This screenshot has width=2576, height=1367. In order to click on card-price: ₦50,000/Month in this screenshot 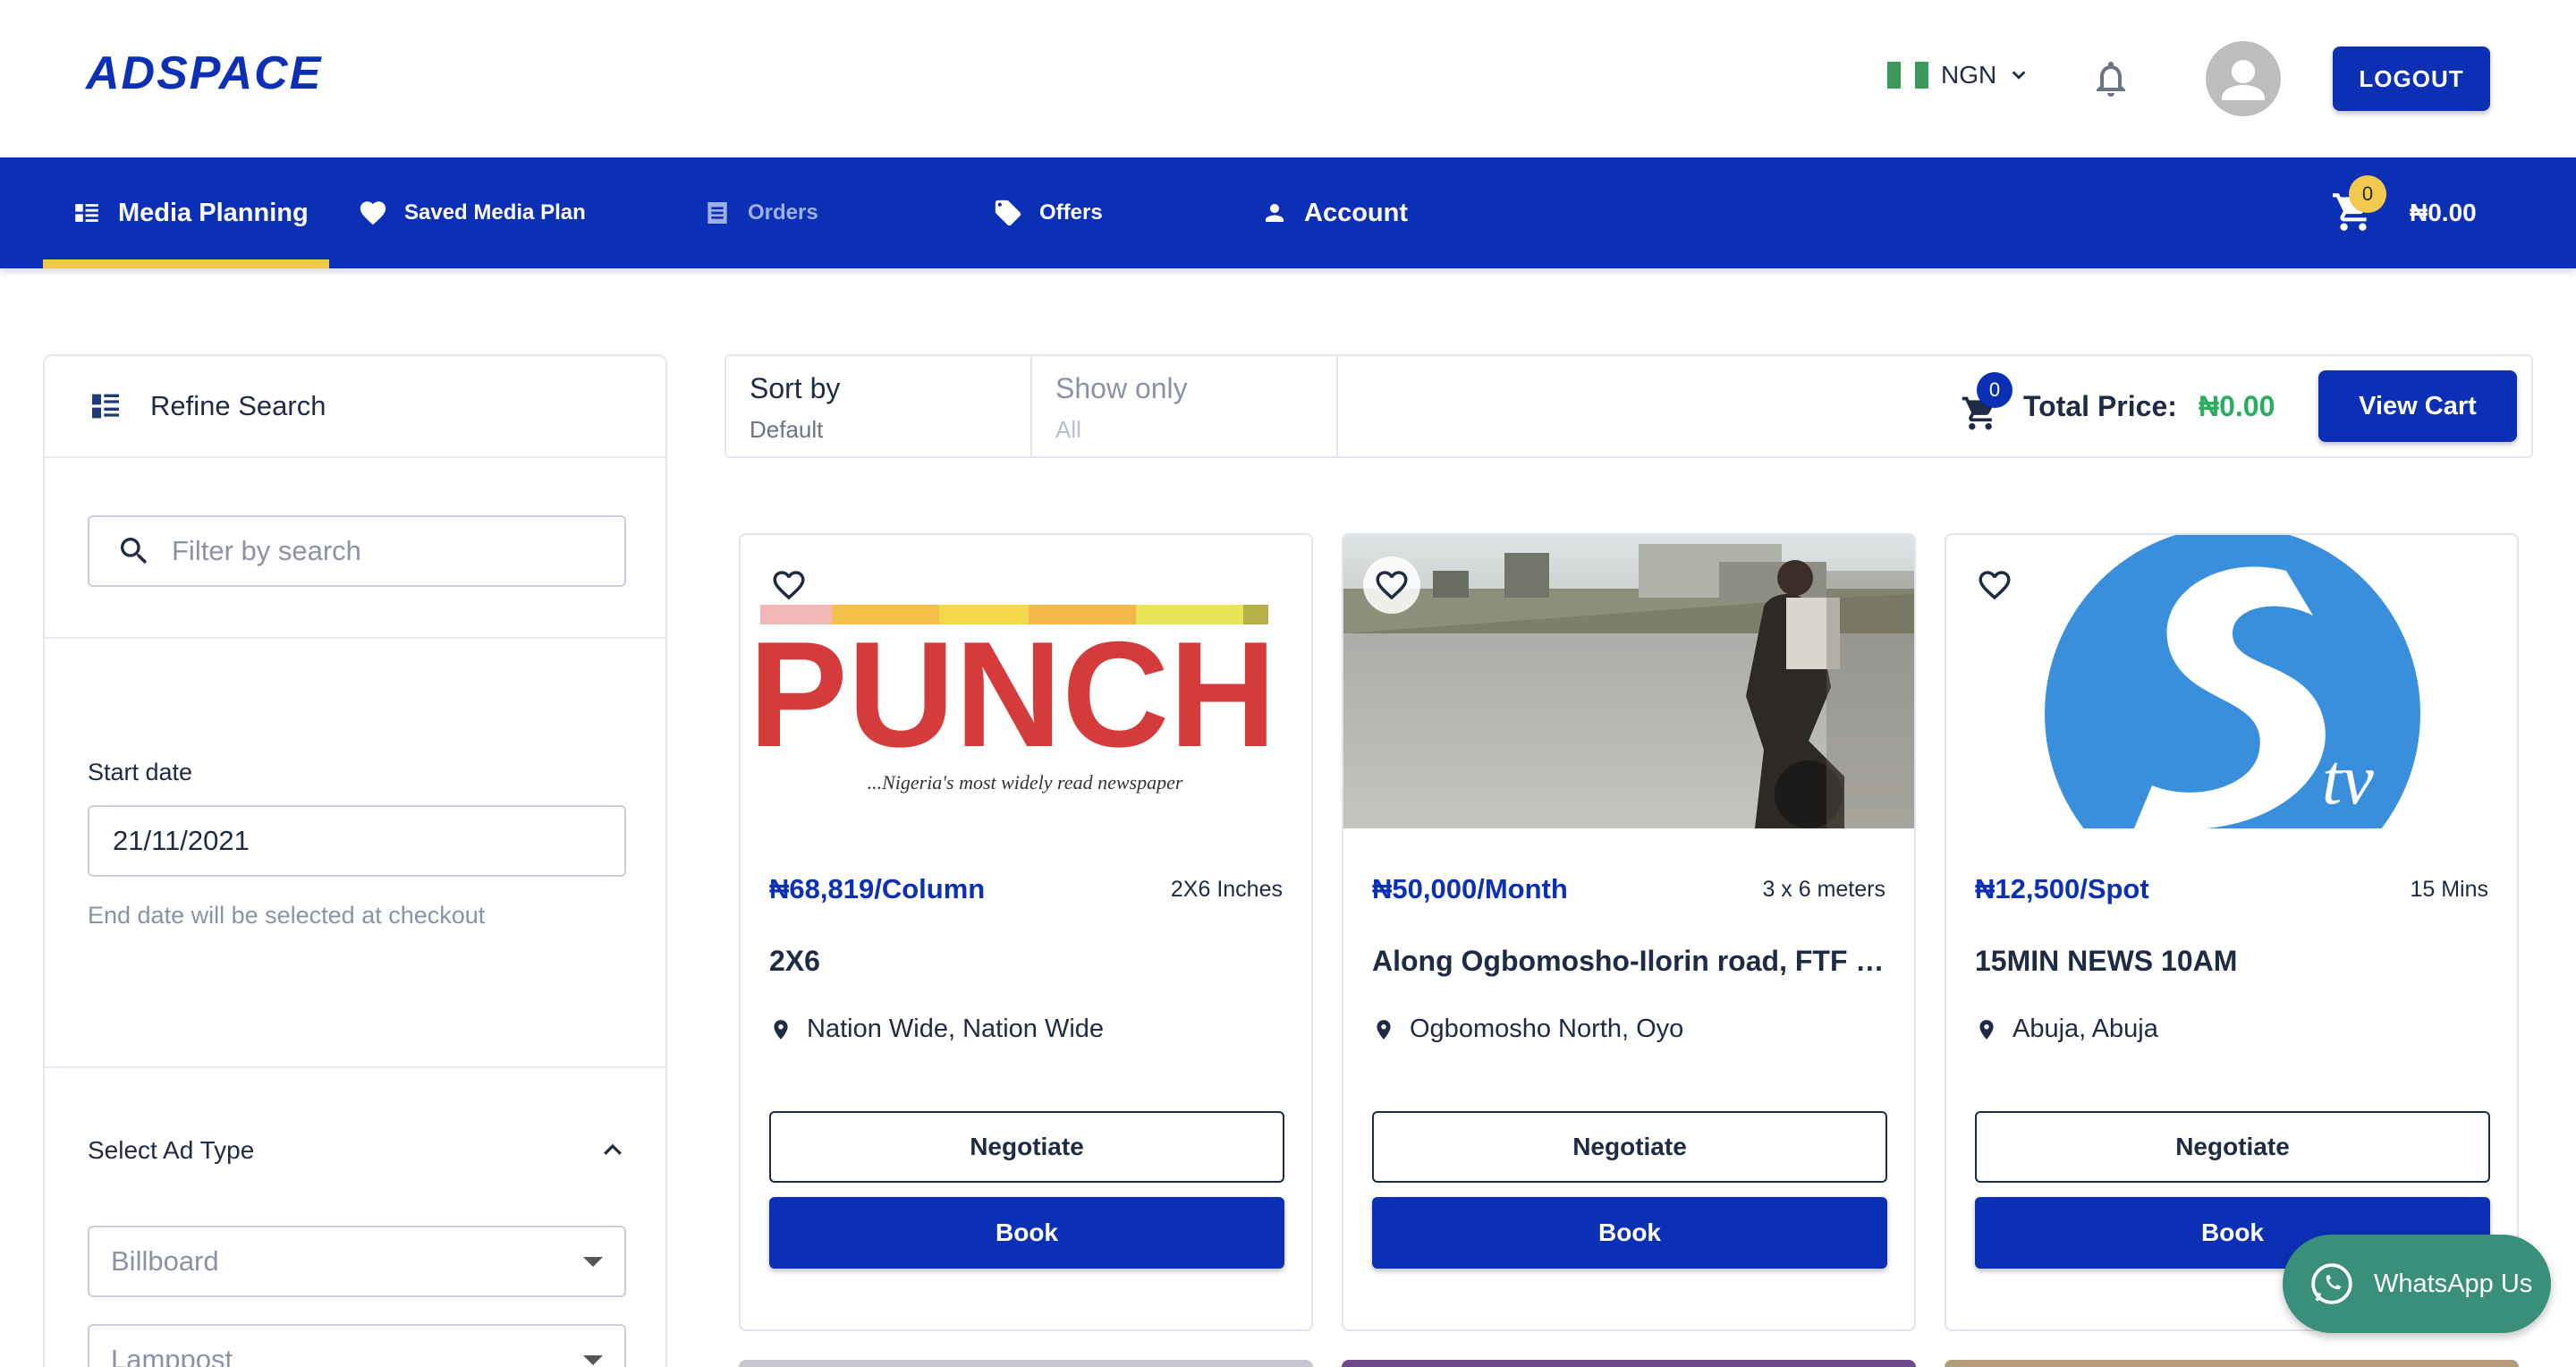, I will do `click(1470, 889)`.